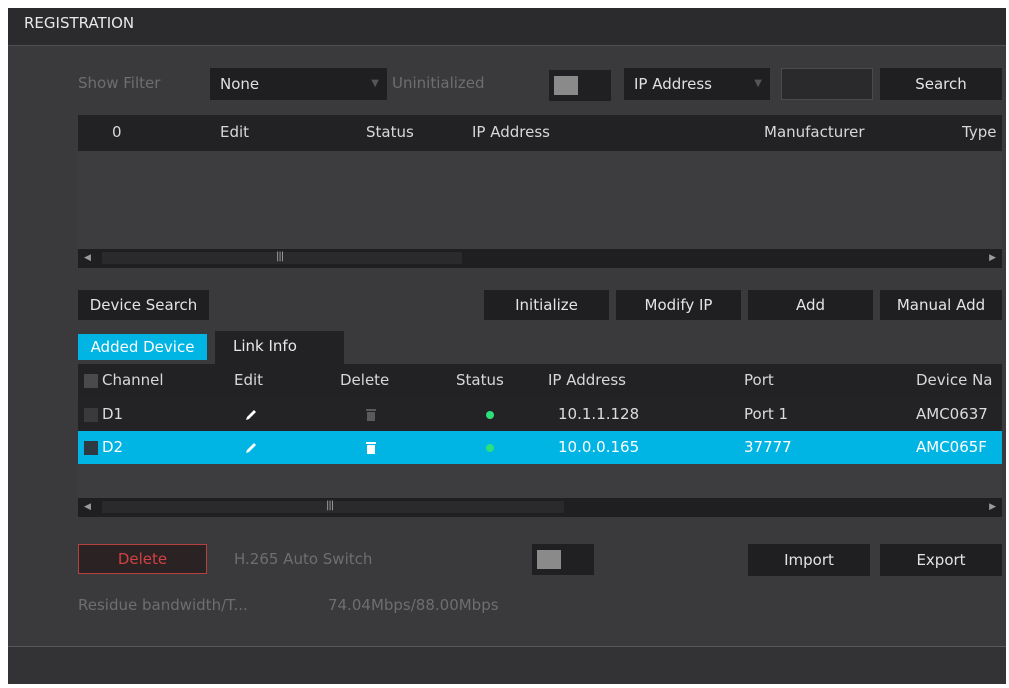 Image resolution: width=1009 pixels, height=688 pixels. Describe the element at coordinates (143, 305) in the screenshot. I see `device-search-button: Device Search` at that location.